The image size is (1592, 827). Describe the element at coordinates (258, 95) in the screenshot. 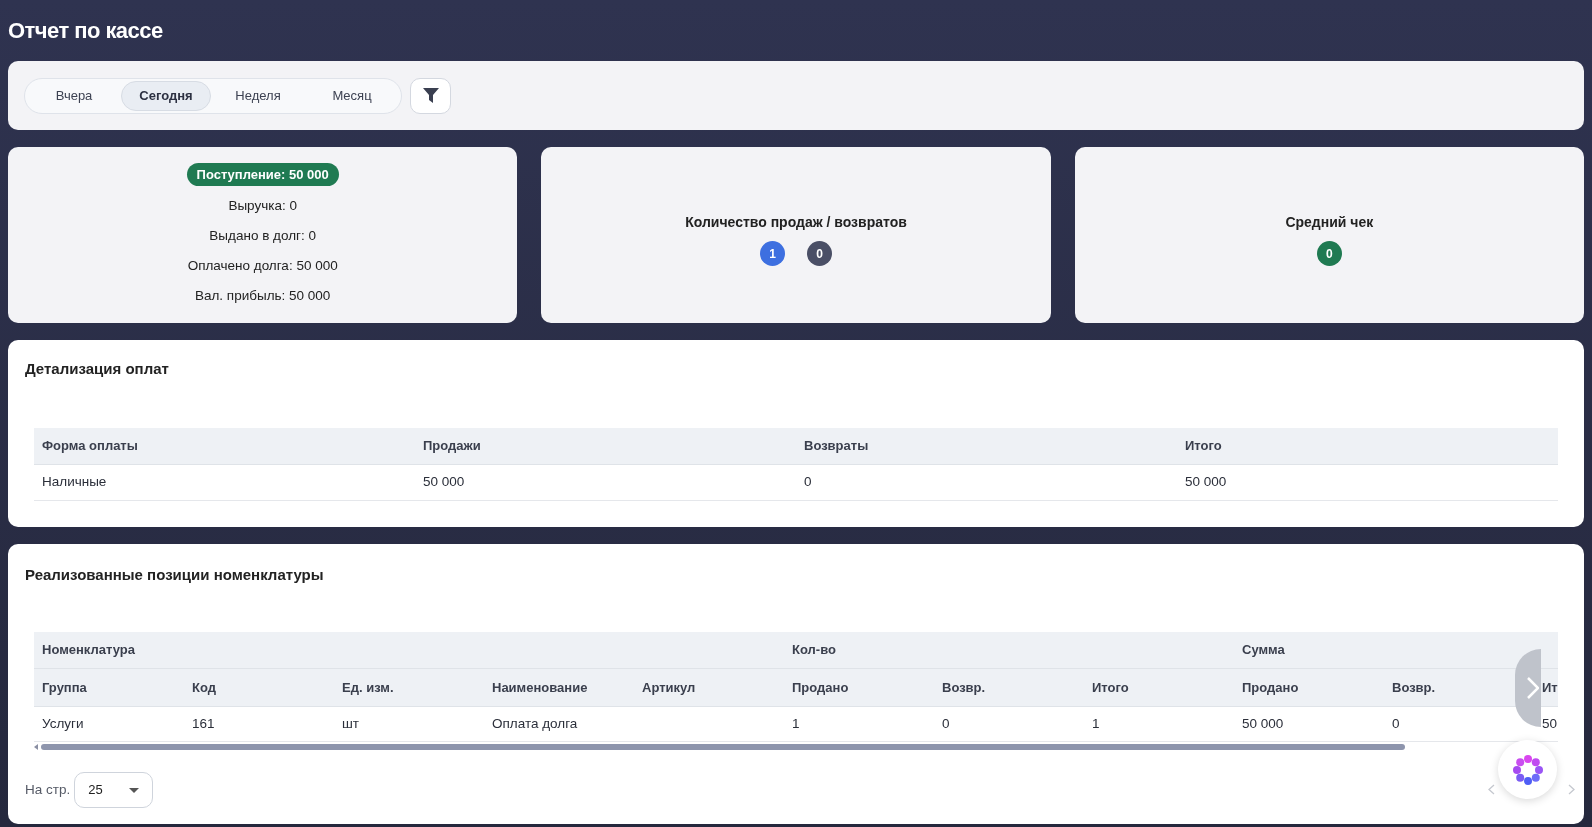

I see `period-tab: Неделя` at that location.